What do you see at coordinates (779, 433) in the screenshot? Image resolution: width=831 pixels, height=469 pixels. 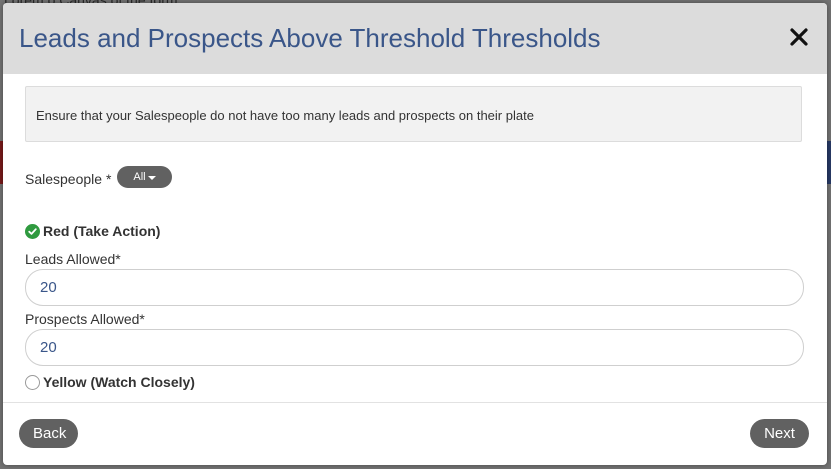 I see `next-button: Next` at bounding box center [779, 433].